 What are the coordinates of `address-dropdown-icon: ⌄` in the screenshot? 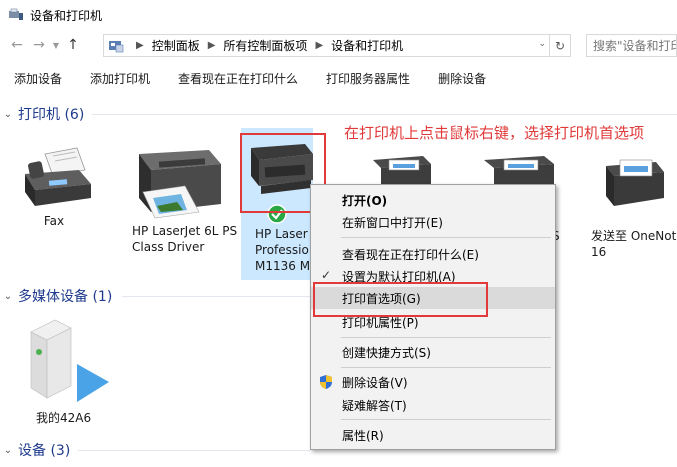 It's located at (542, 44).